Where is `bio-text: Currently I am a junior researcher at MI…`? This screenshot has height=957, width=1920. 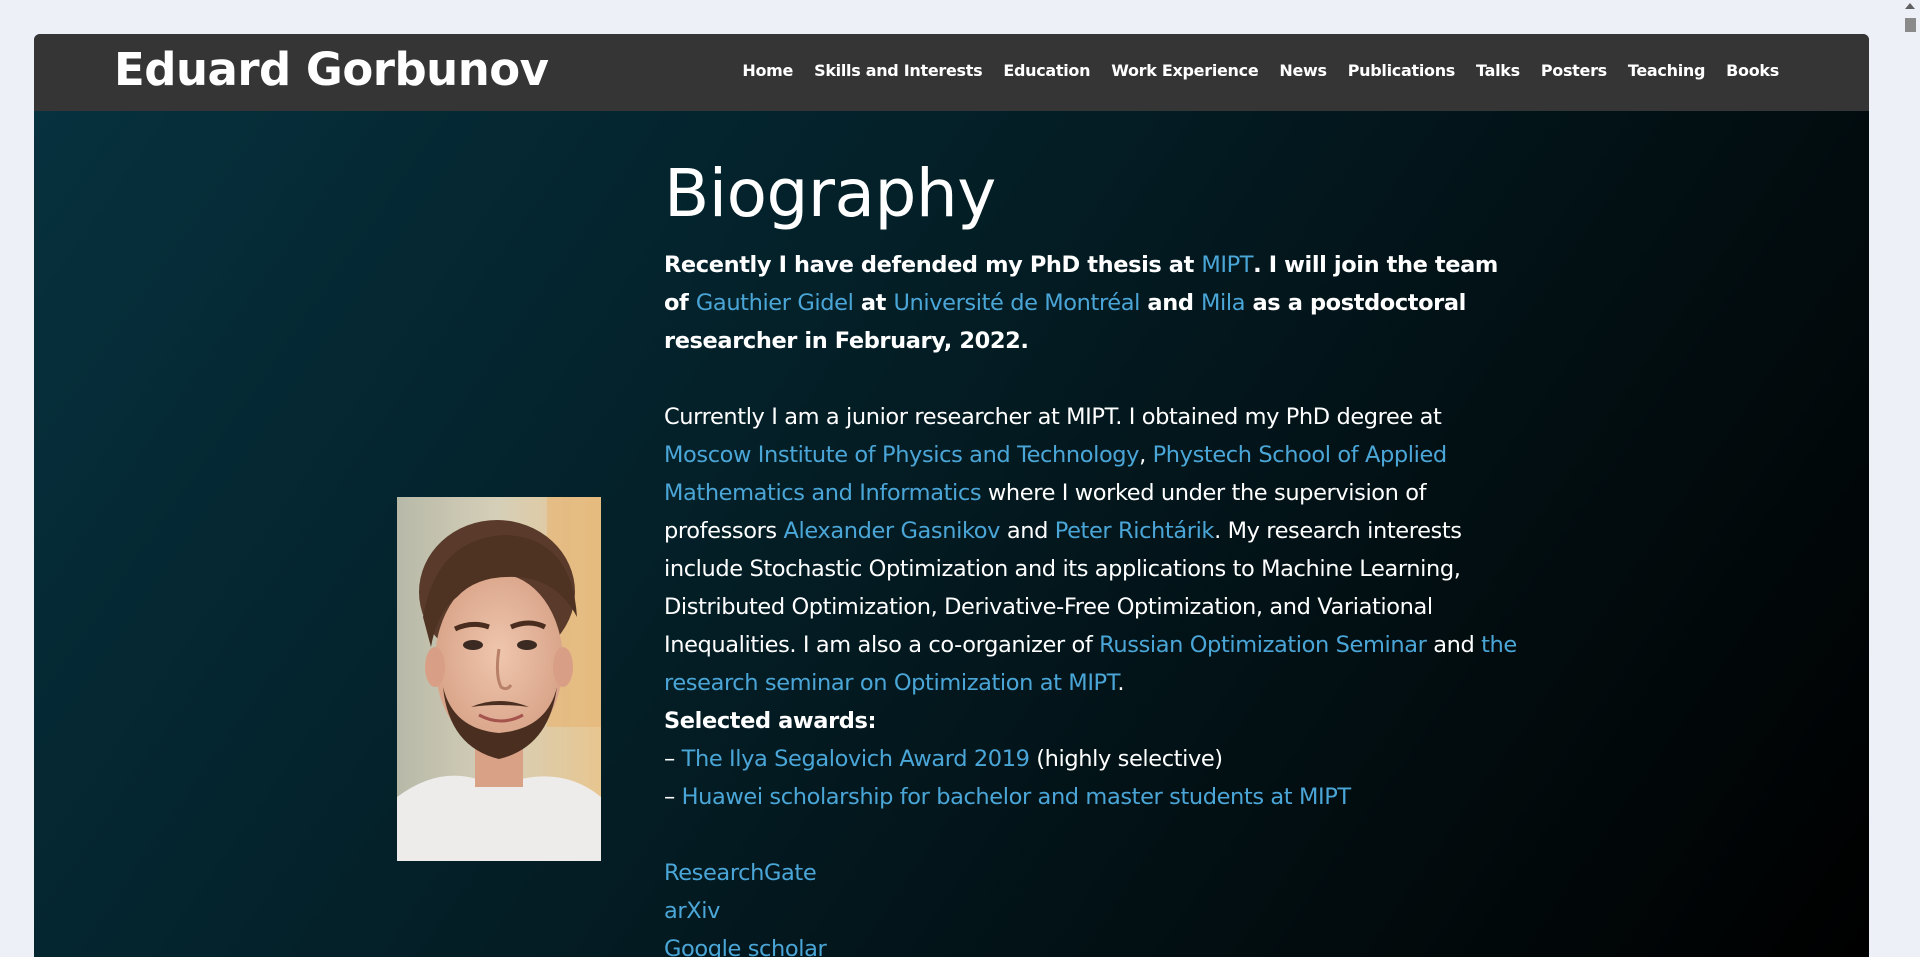 bio-text: Currently I am a junior researcher at MI… is located at coordinates (1053, 417).